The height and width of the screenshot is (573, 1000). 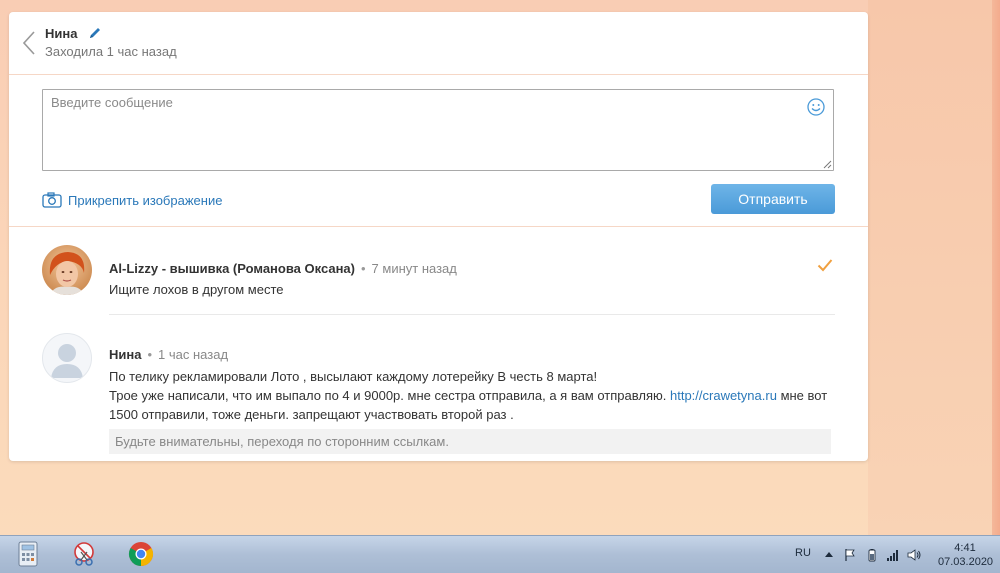 I want to click on read-check-icon, so click(x=825, y=265).